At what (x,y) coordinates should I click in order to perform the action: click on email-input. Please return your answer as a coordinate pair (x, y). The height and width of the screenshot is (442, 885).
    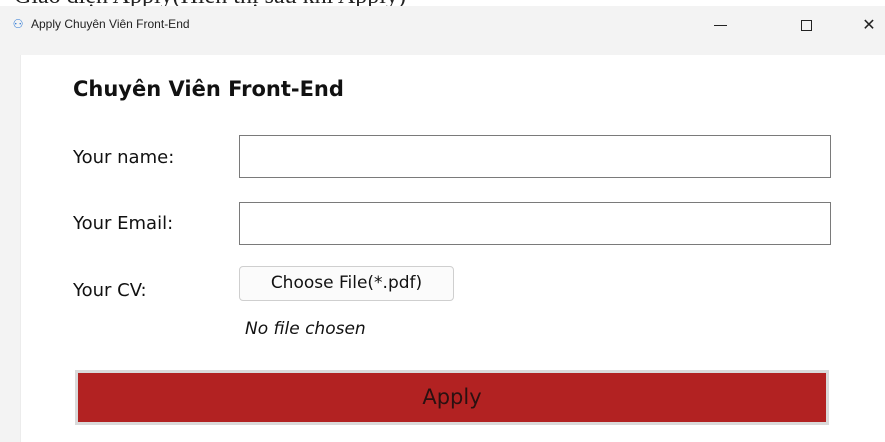
    Looking at the image, I should click on (535, 223).